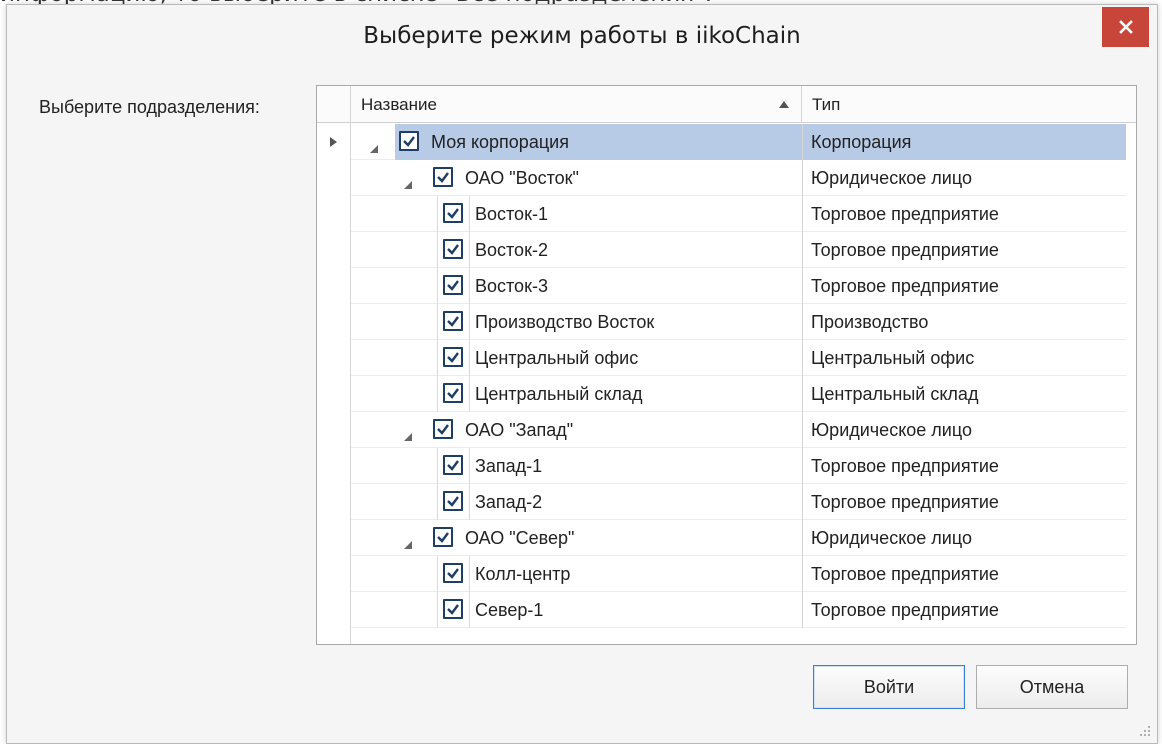 This screenshot has width=1162, height=744. What do you see at coordinates (738, 574) in the screenshot?
I see `tree-row: Колл-центр Торговое предприятие` at bounding box center [738, 574].